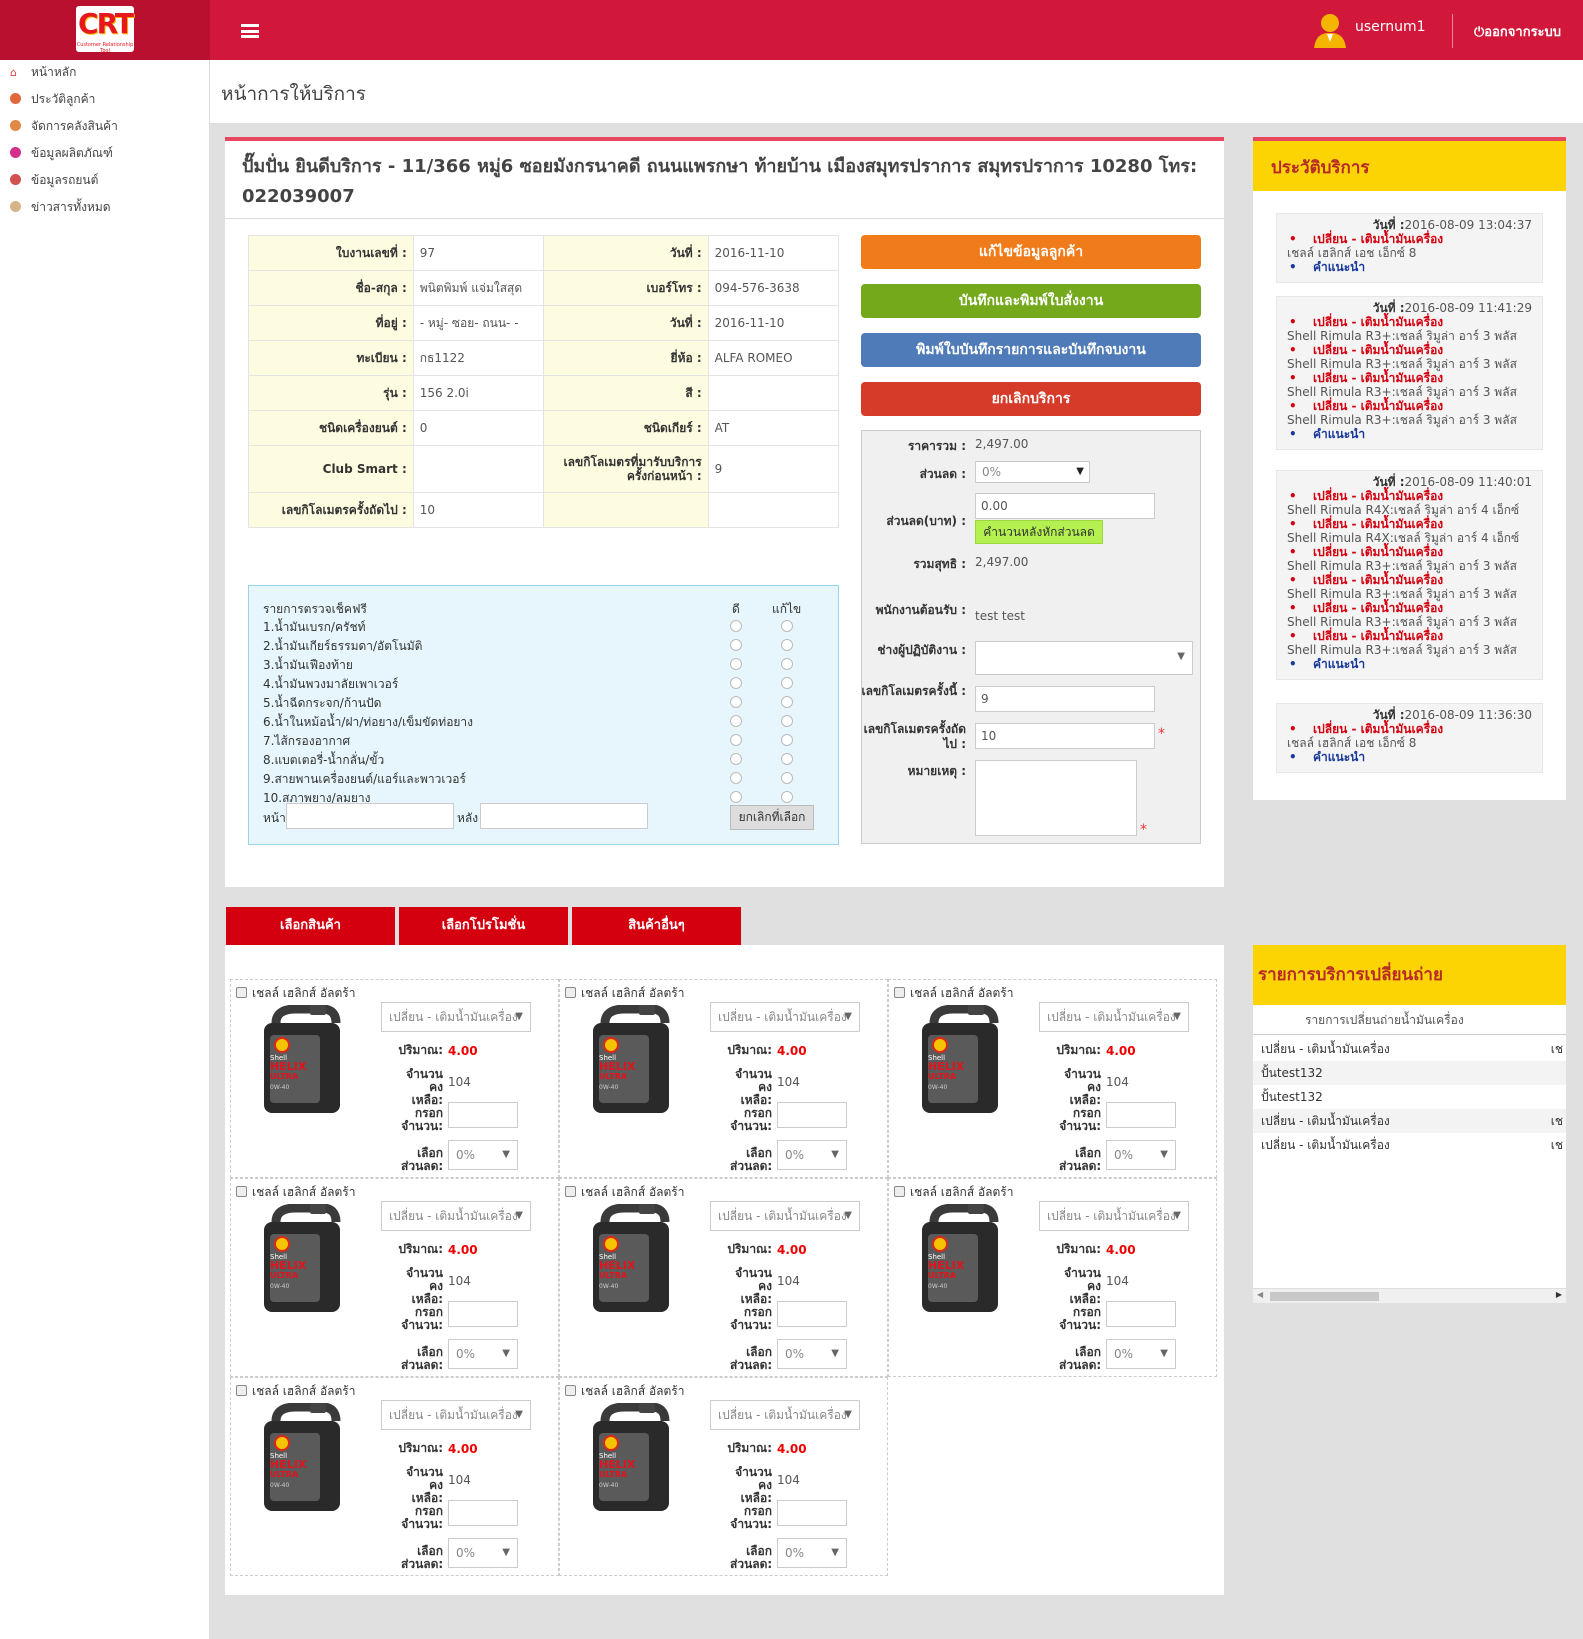  I want to click on horizontal-scrollbar: ◀ ▶, so click(1409, 1295).